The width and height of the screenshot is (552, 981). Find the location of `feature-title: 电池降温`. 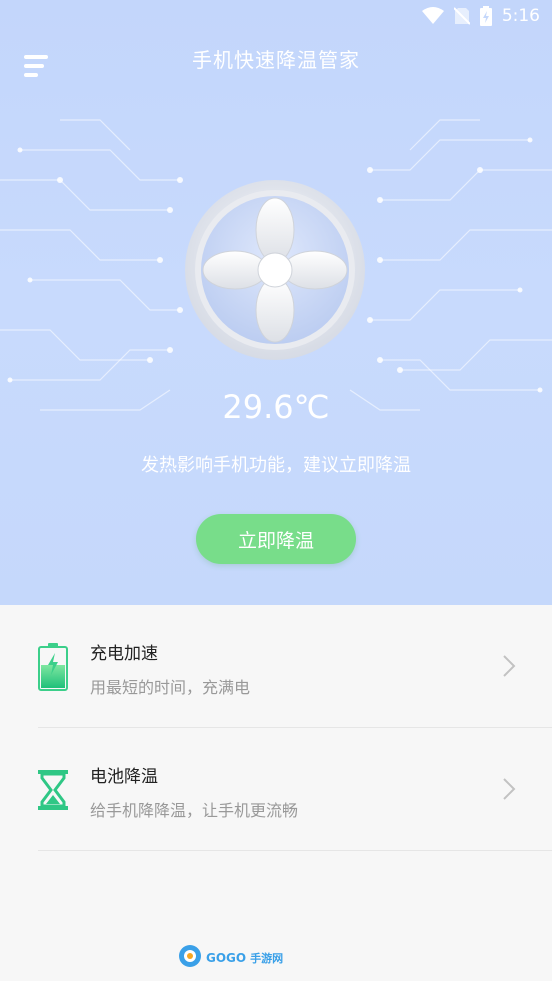

feature-title: 电池降温 is located at coordinates (124, 777).